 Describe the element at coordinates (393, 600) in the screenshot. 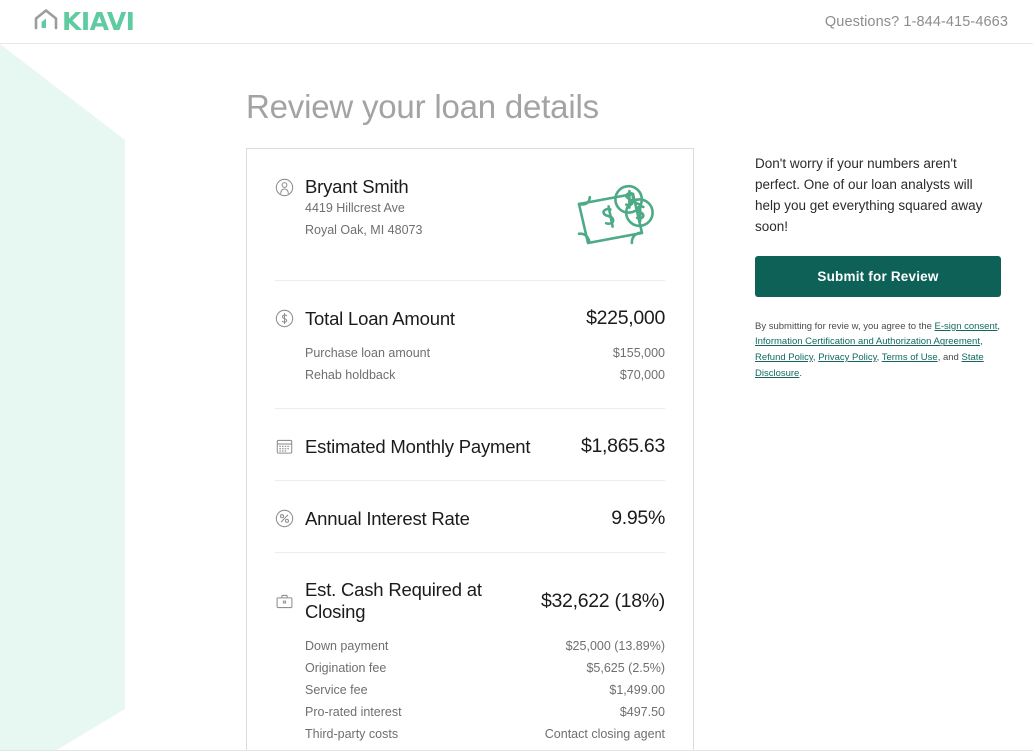

I see `section-title: Est. Cash Required at Closing` at that location.